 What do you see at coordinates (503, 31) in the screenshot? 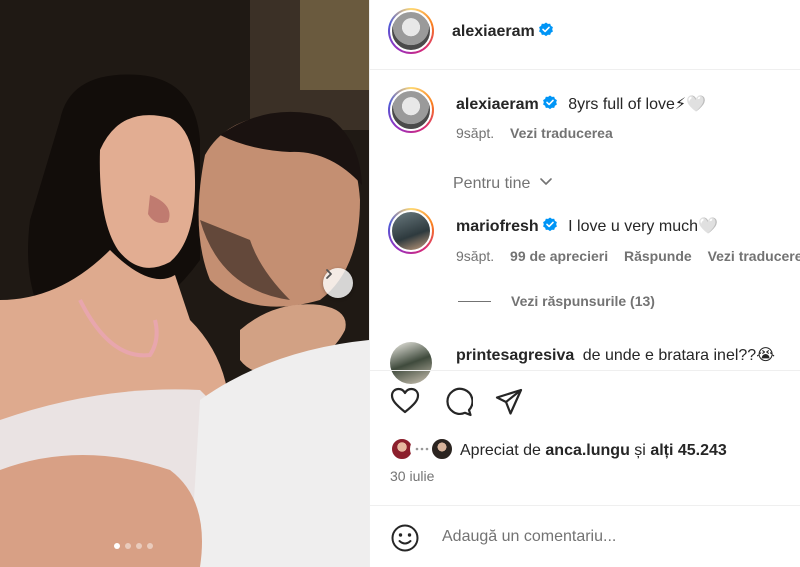
I see `author-username: alexiaeram` at bounding box center [503, 31].